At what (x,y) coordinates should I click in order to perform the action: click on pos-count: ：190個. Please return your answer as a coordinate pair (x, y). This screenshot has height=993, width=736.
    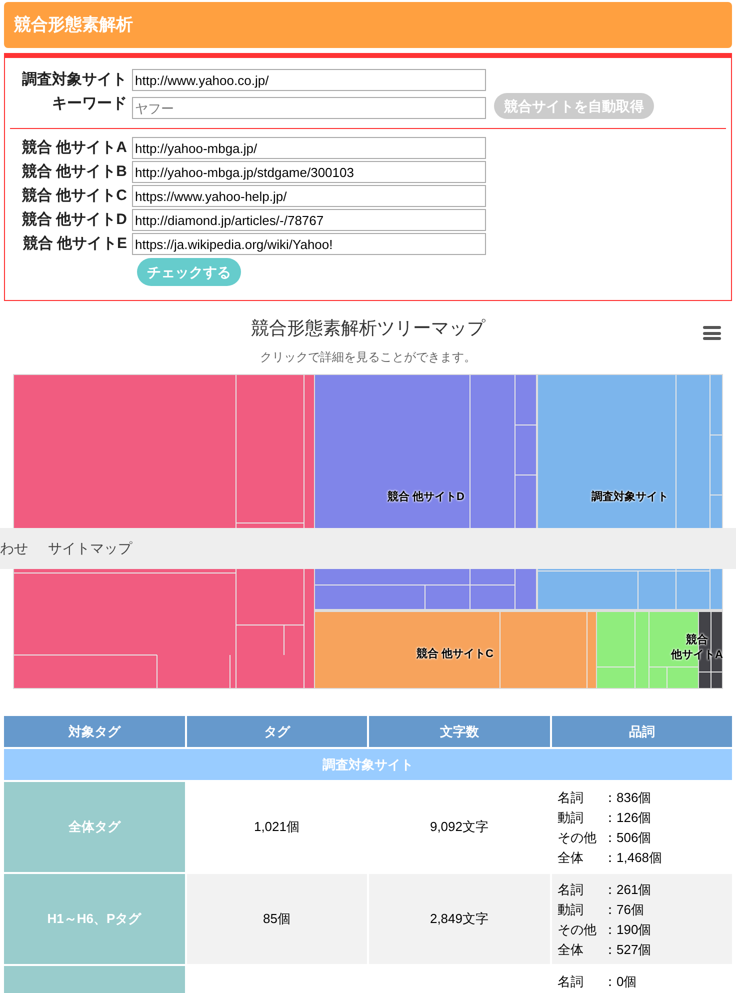
    Looking at the image, I should click on (628, 930).